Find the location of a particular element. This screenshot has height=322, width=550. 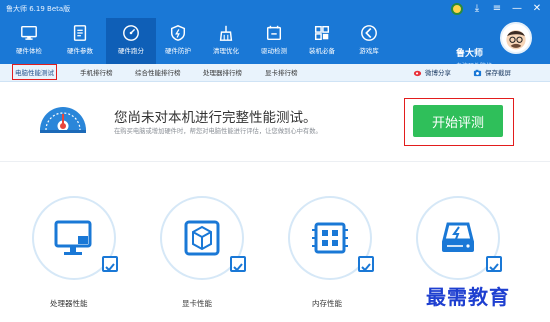

menu-button: ≡ is located at coordinates (497, 9).